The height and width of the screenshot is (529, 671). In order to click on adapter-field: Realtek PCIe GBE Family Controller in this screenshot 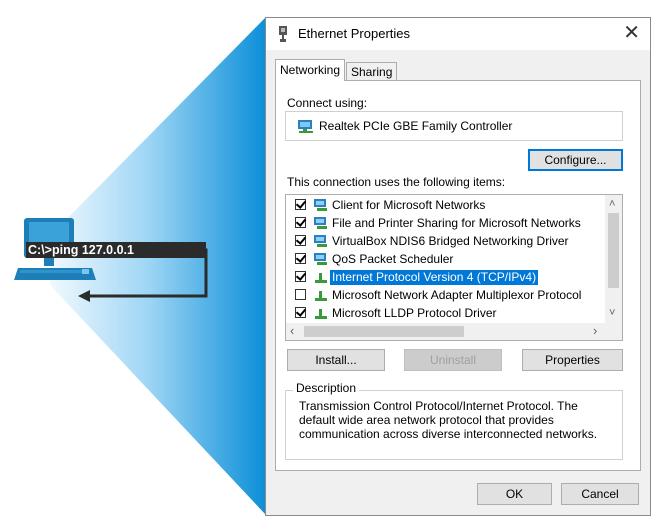, I will do `click(454, 126)`.